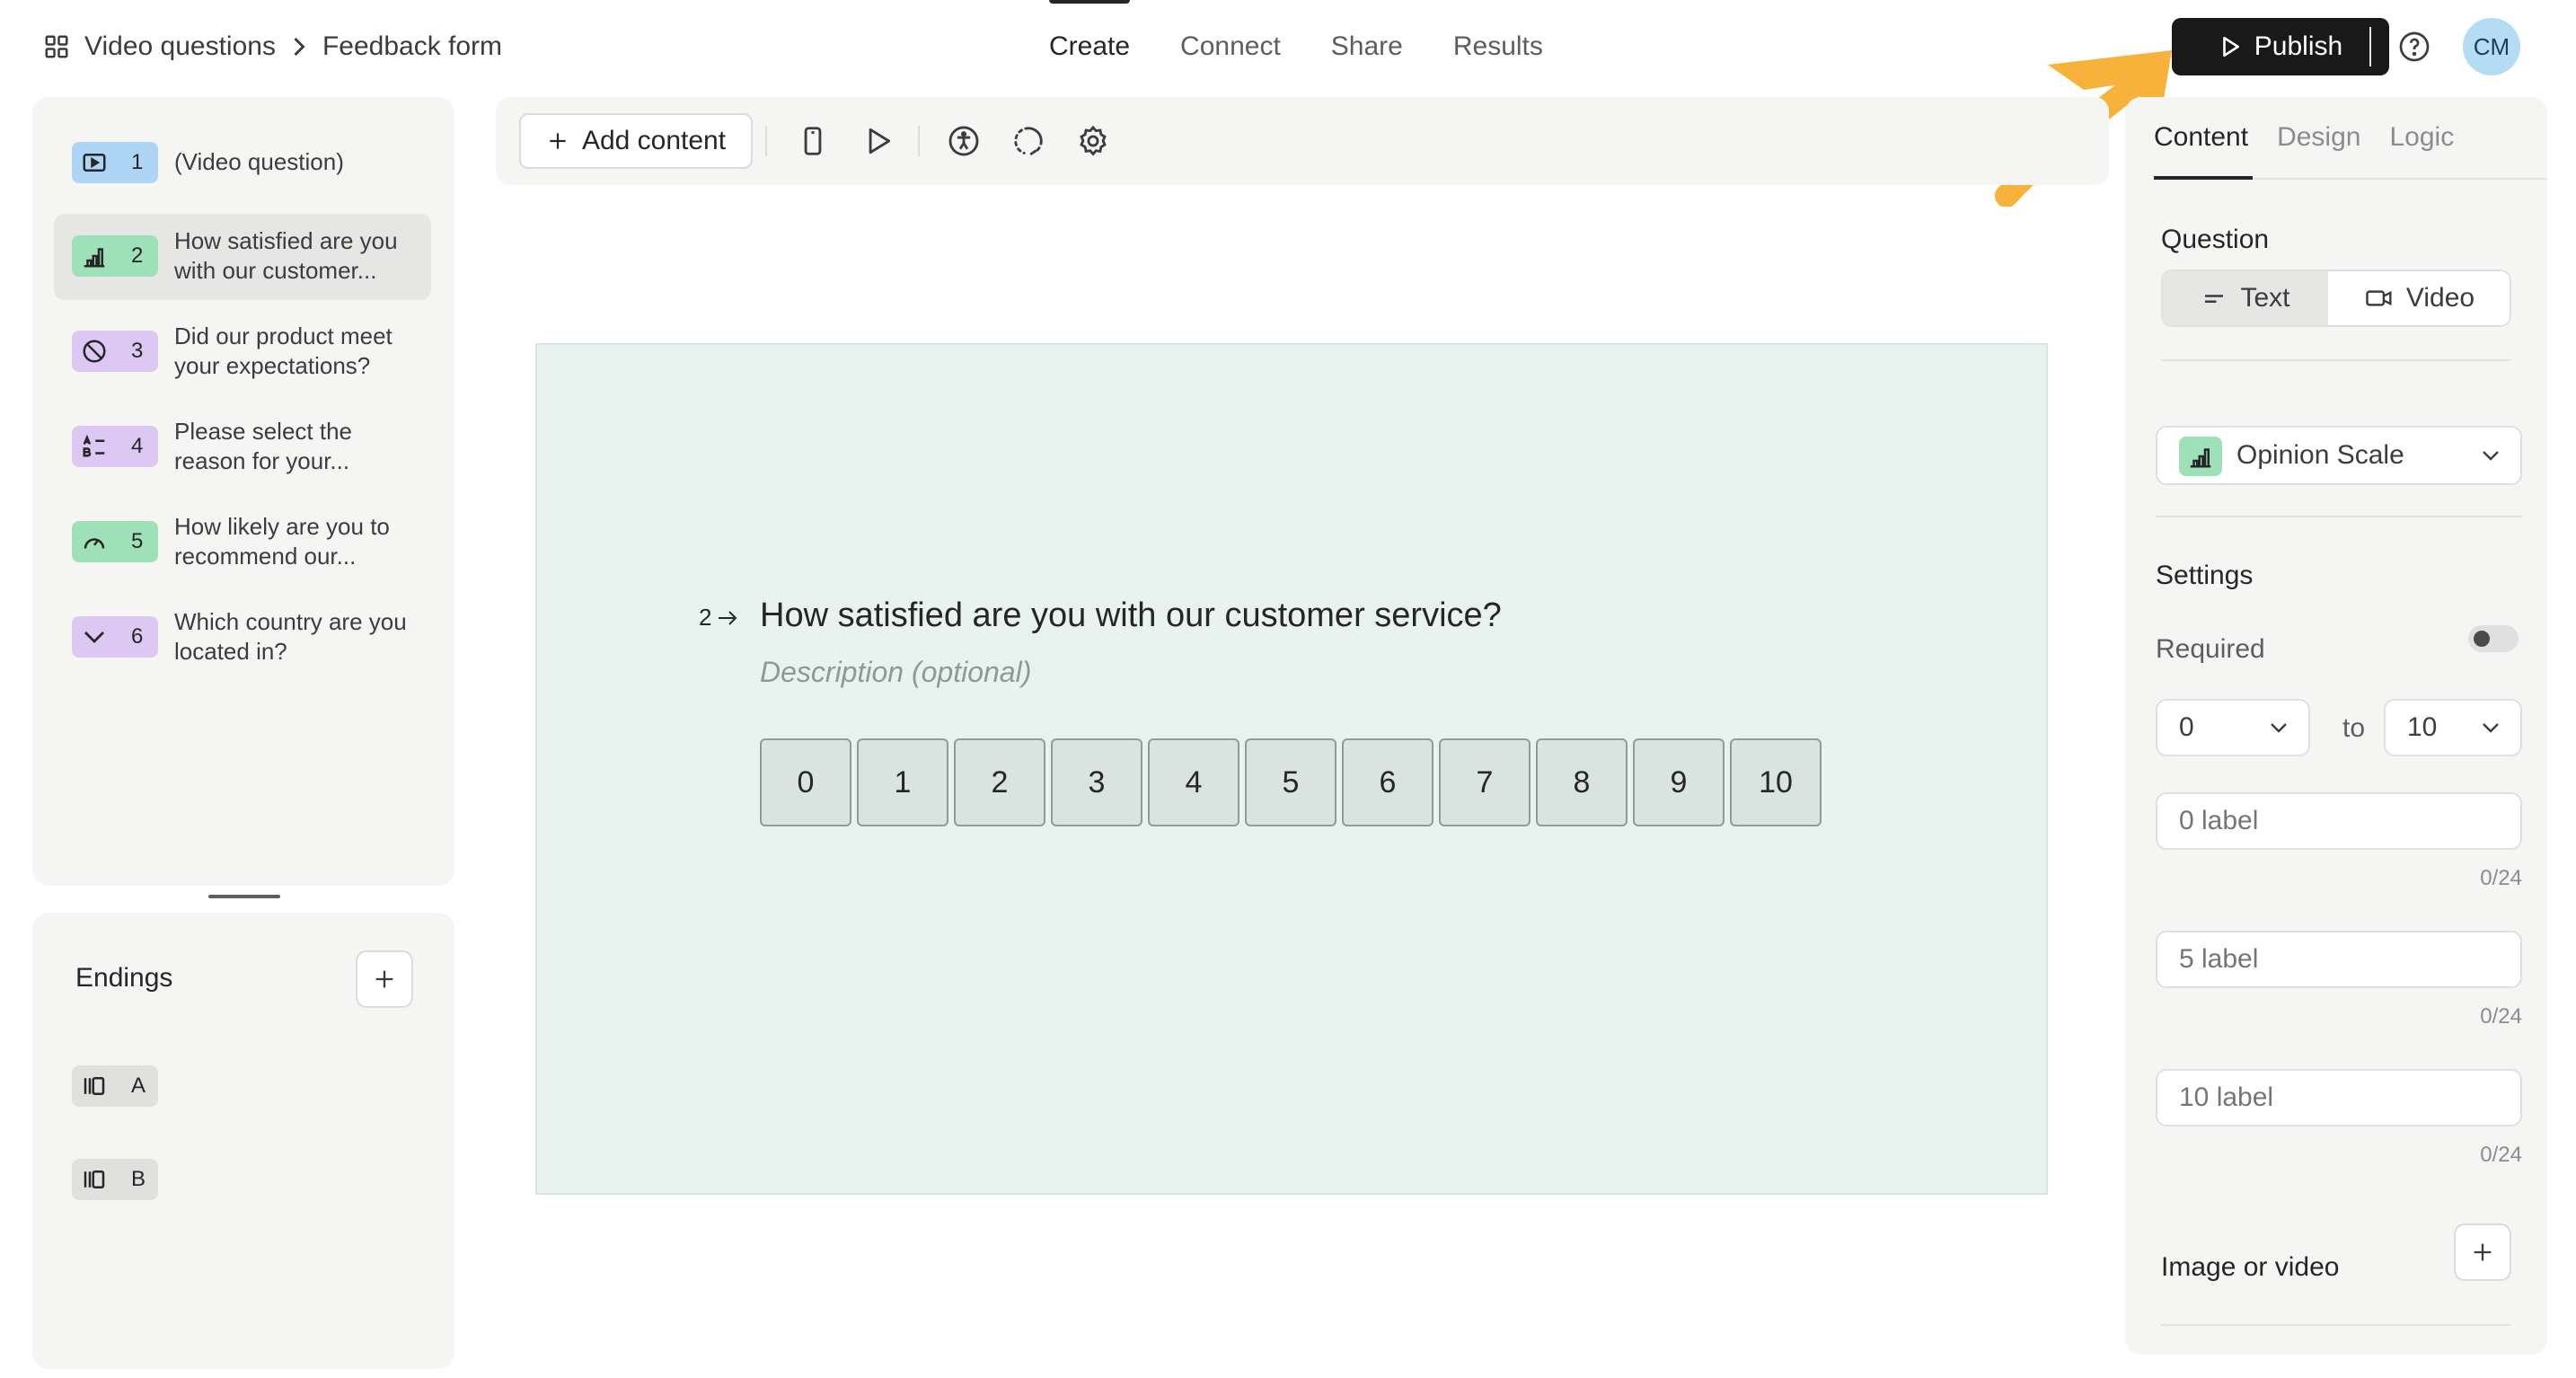 Image resolution: width=2576 pixels, height=1378 pixels. I want to click on top-nav: Create Connect Share Results, so click(1296, 46).